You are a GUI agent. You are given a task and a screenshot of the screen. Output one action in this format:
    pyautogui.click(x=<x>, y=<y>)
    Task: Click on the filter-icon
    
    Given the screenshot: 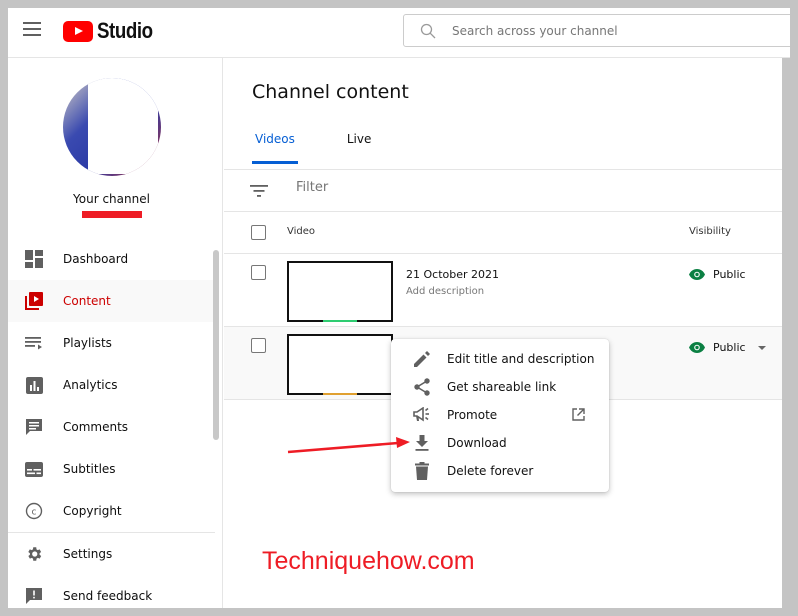 What is the action you would take?
    pyautogui.click(x=259, y=191)
    